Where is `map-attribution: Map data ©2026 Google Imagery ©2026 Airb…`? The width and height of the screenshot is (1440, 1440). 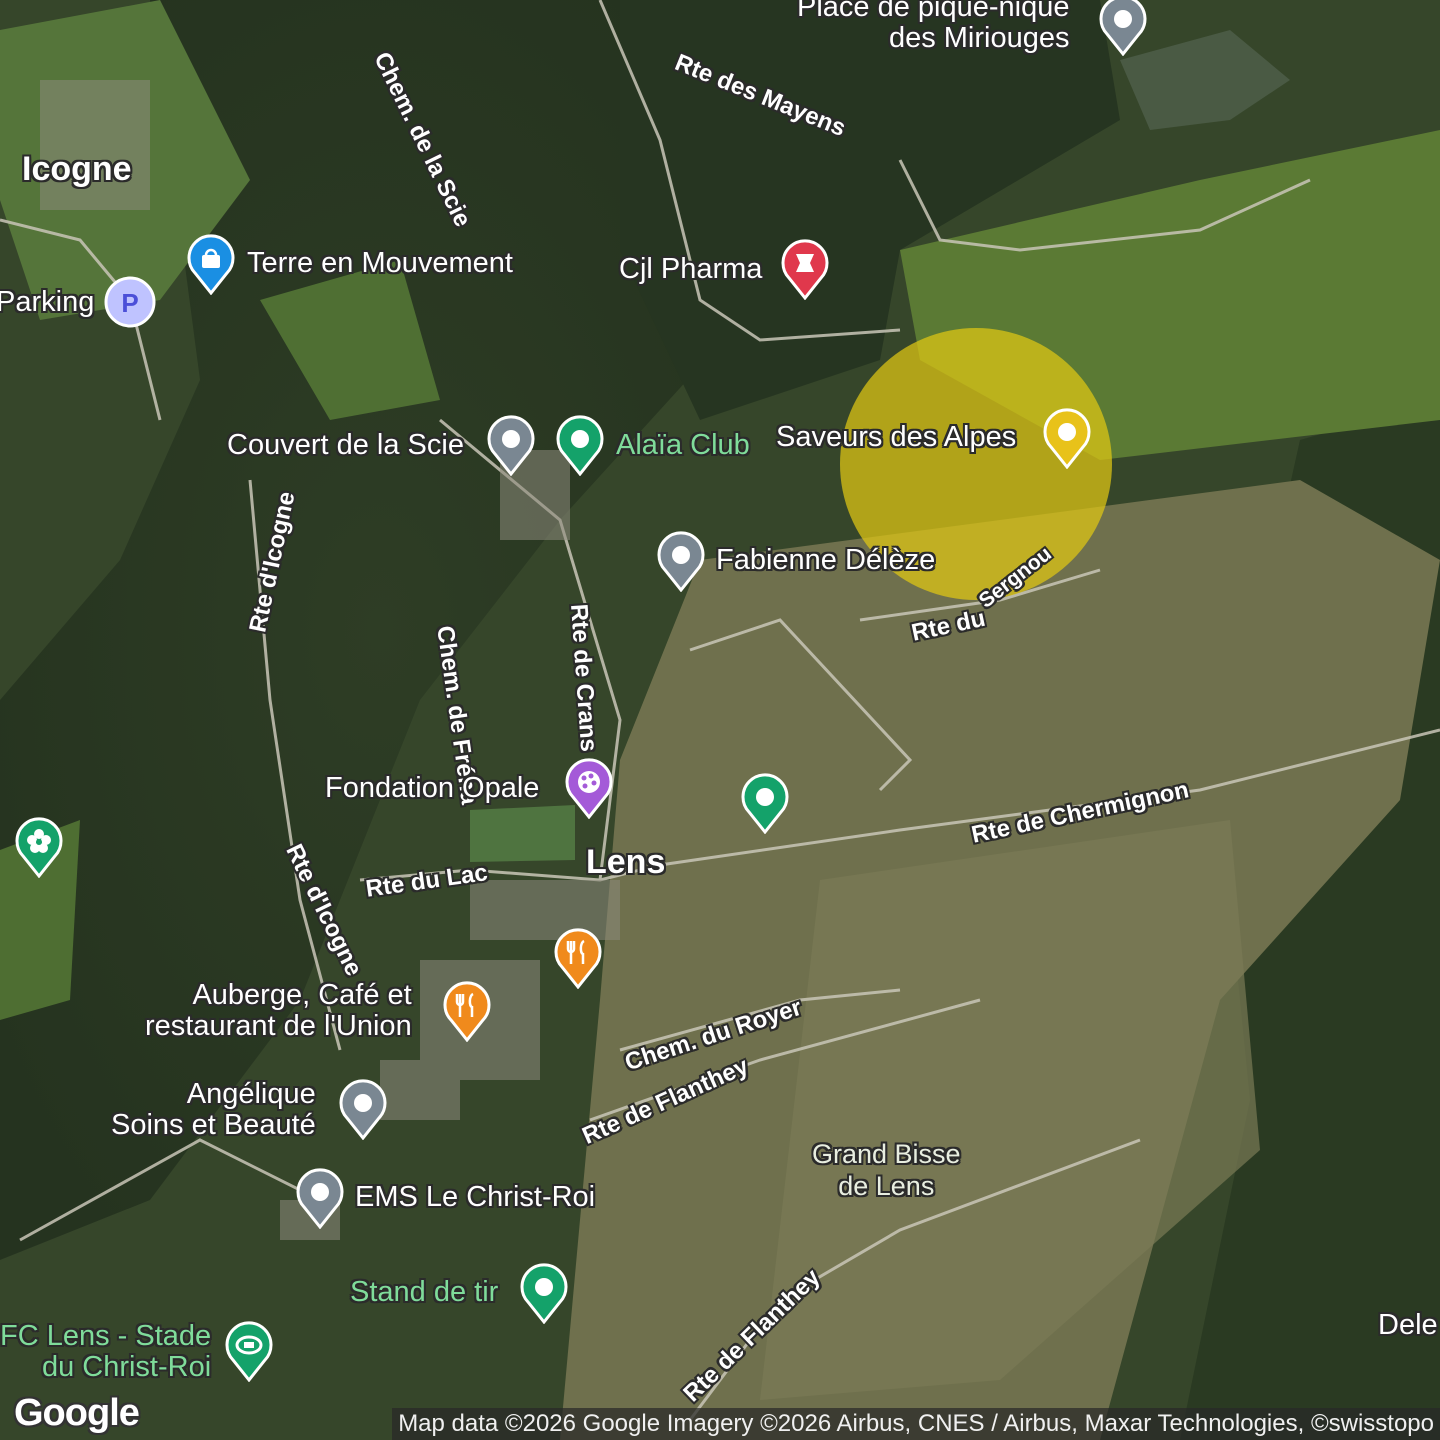 map-attribution: Map data ©2026 Google Imagery ©2026 Airb… is located at coordinates (916, 1424).